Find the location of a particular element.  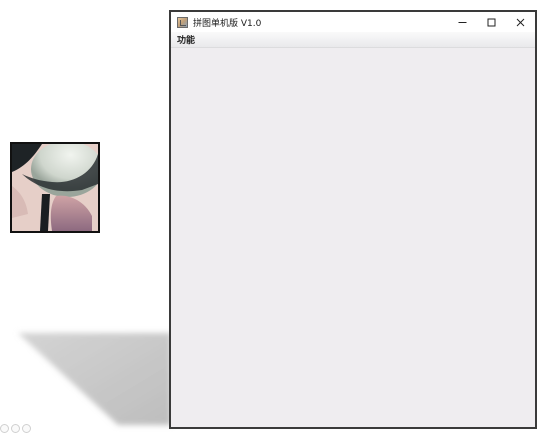

title-bar: 拼图单机版 V1.0 is located at coordinates (353, 22).